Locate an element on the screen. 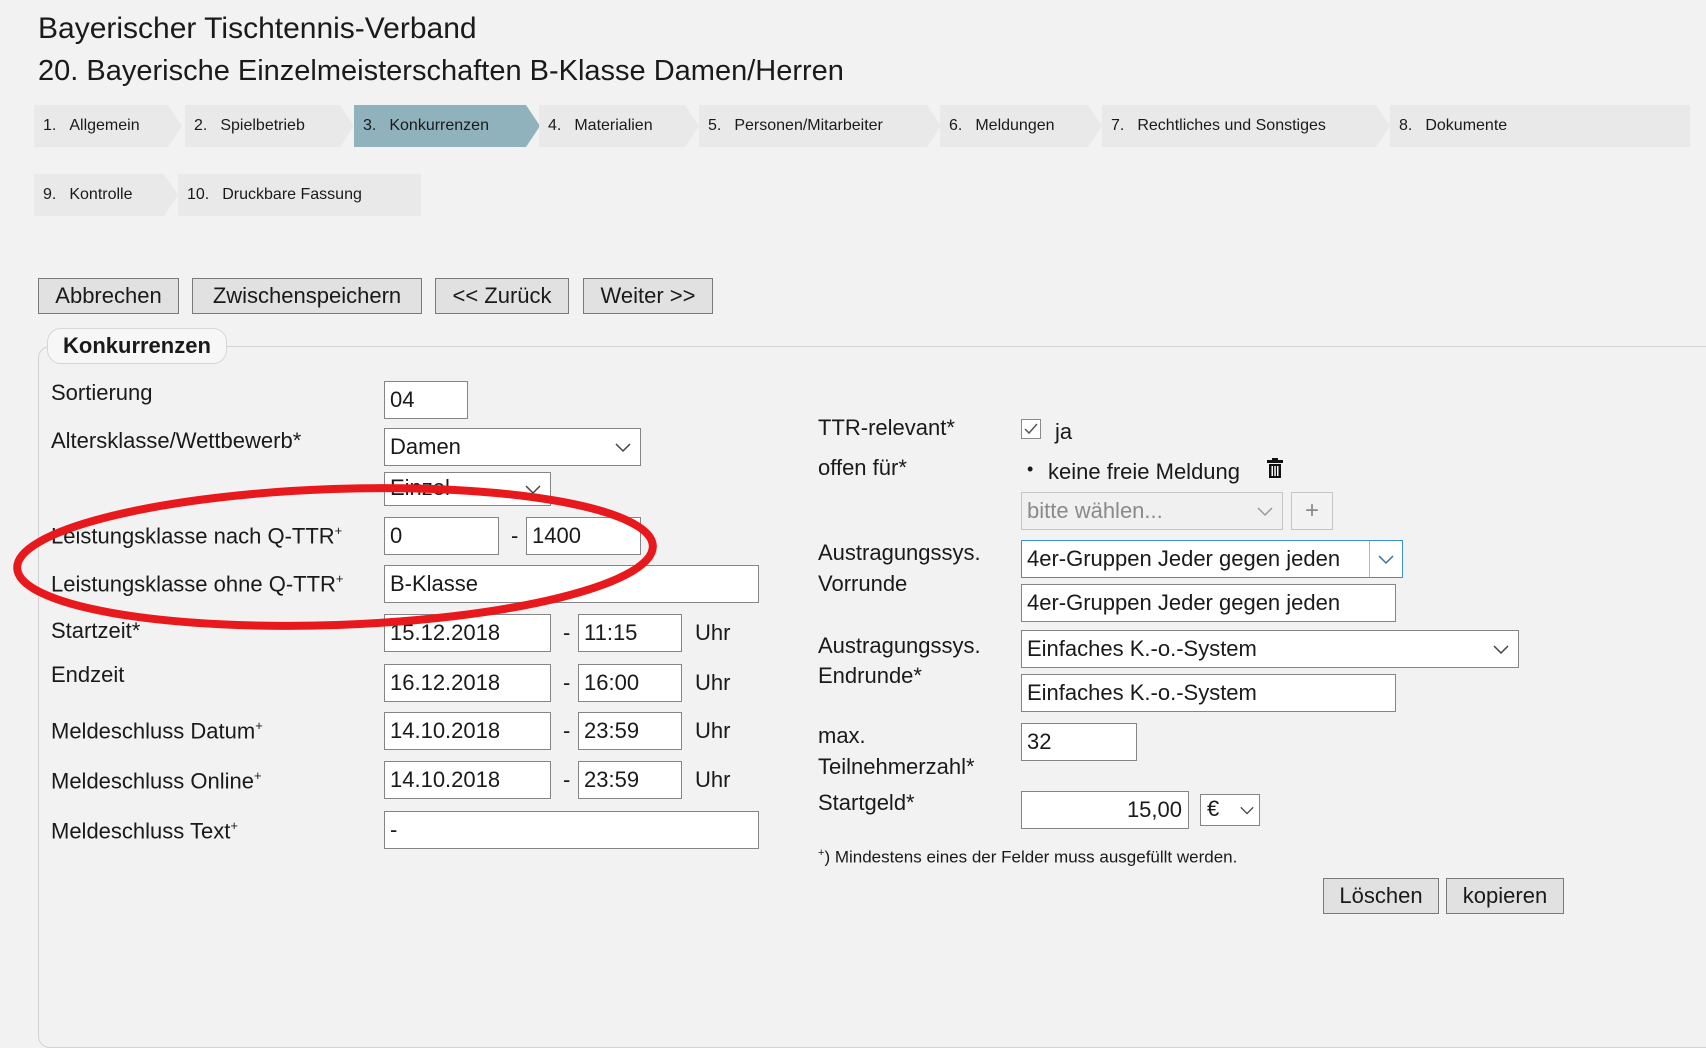 Image resolution: width=1706 pixels, height=1048 pixels. max-teilnehmer-input: 32 is located at coordinates (1079, 742).